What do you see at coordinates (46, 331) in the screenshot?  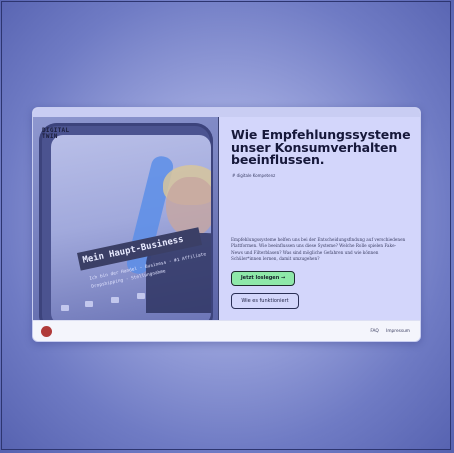 I see `partner-logo-icon` at bounding box center [46, 331].